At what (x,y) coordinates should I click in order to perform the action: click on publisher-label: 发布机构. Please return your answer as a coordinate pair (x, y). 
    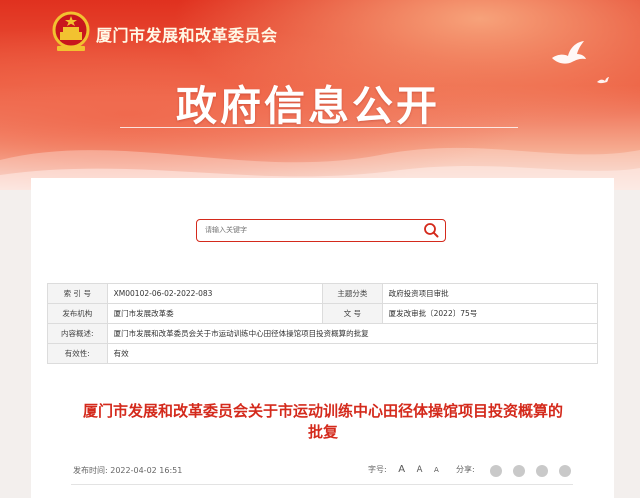
    Looking at the image, I should click on (77, 313).